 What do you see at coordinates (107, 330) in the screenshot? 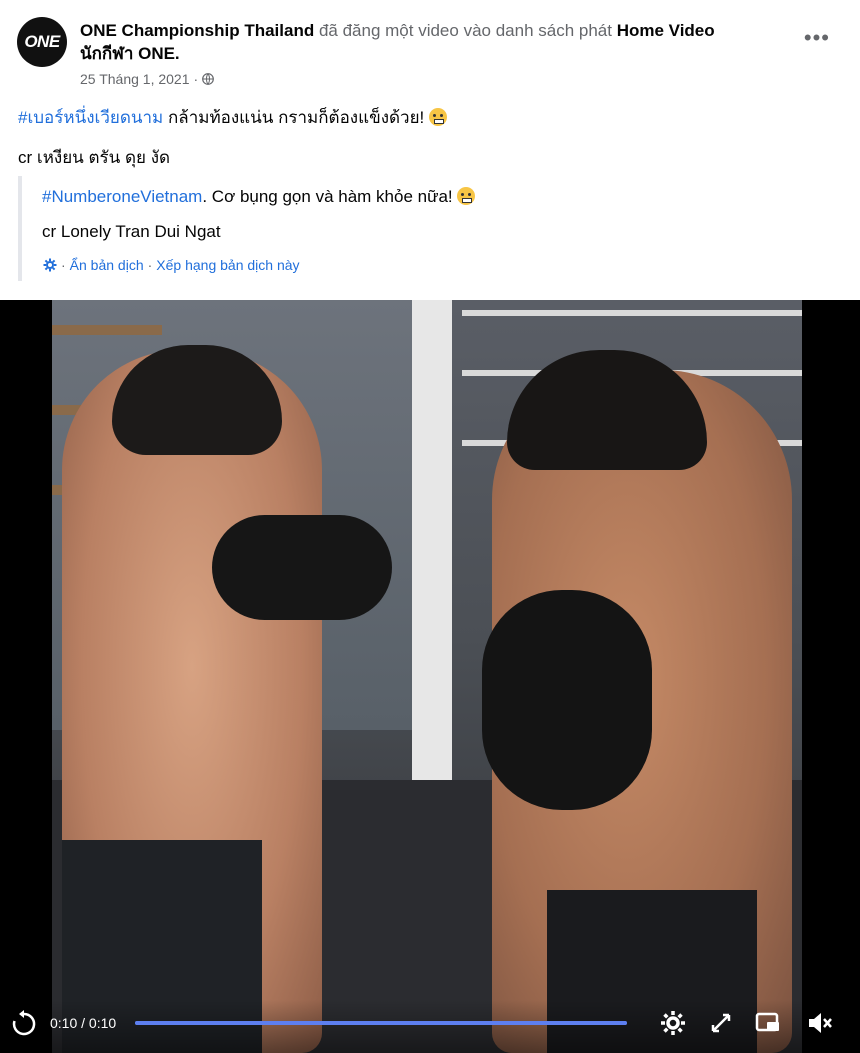
I see `shelf` at bounding box center [107, 330].